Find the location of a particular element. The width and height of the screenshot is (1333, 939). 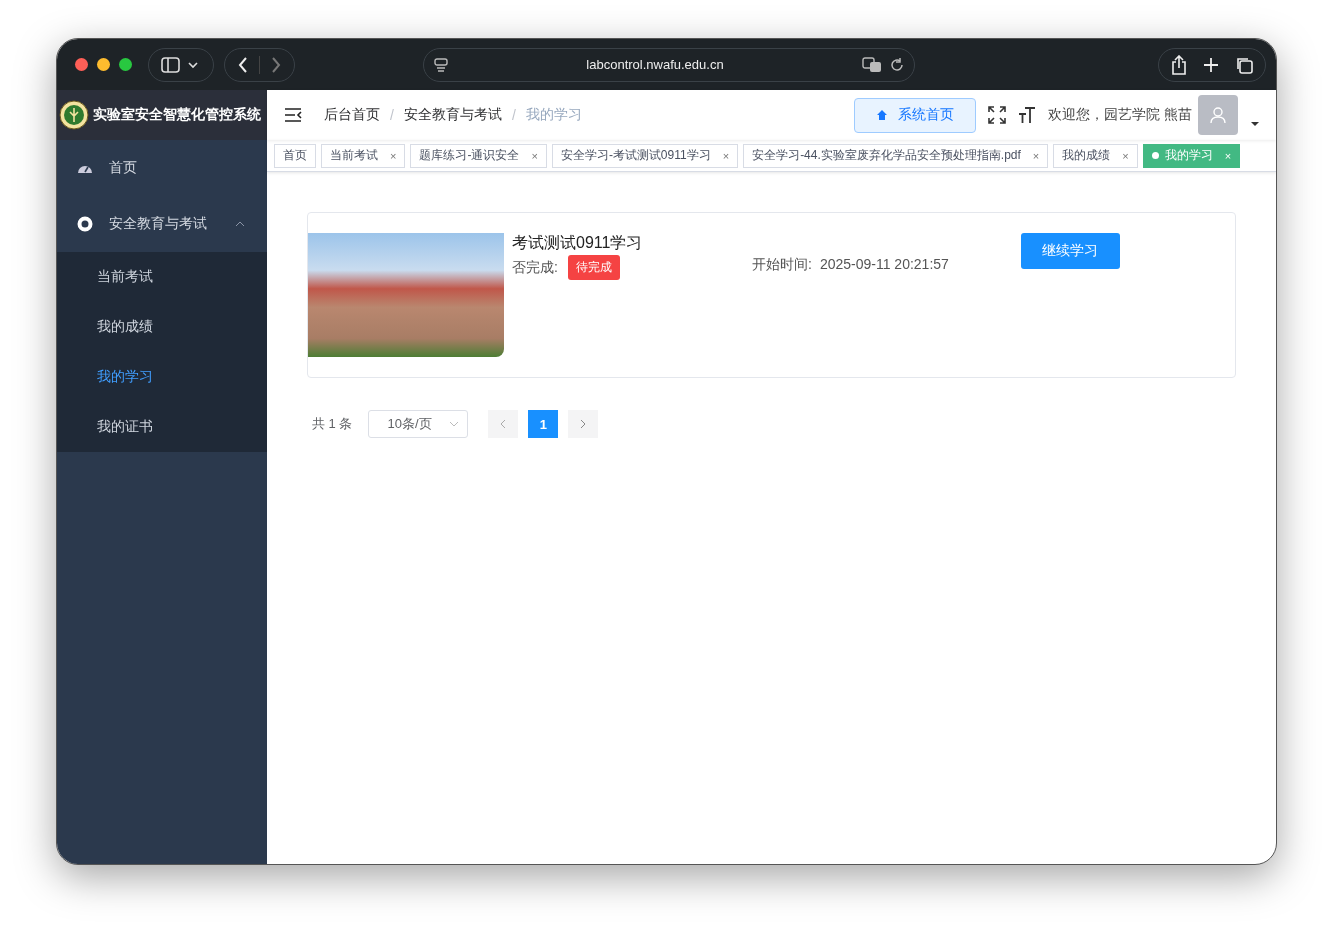

page-size-select: 10条/页 is located at coordinates (418, 424).